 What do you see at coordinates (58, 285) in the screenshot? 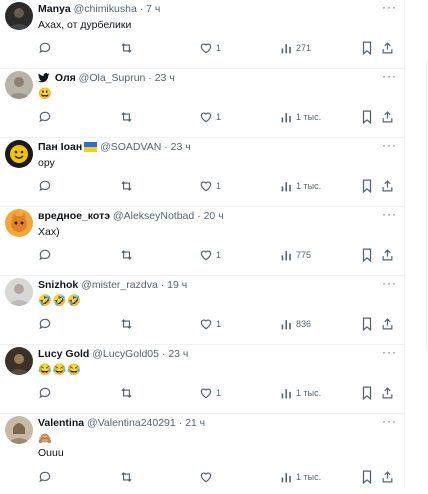
I see `display-name: Snizhok` at bounding box center [58, 285].